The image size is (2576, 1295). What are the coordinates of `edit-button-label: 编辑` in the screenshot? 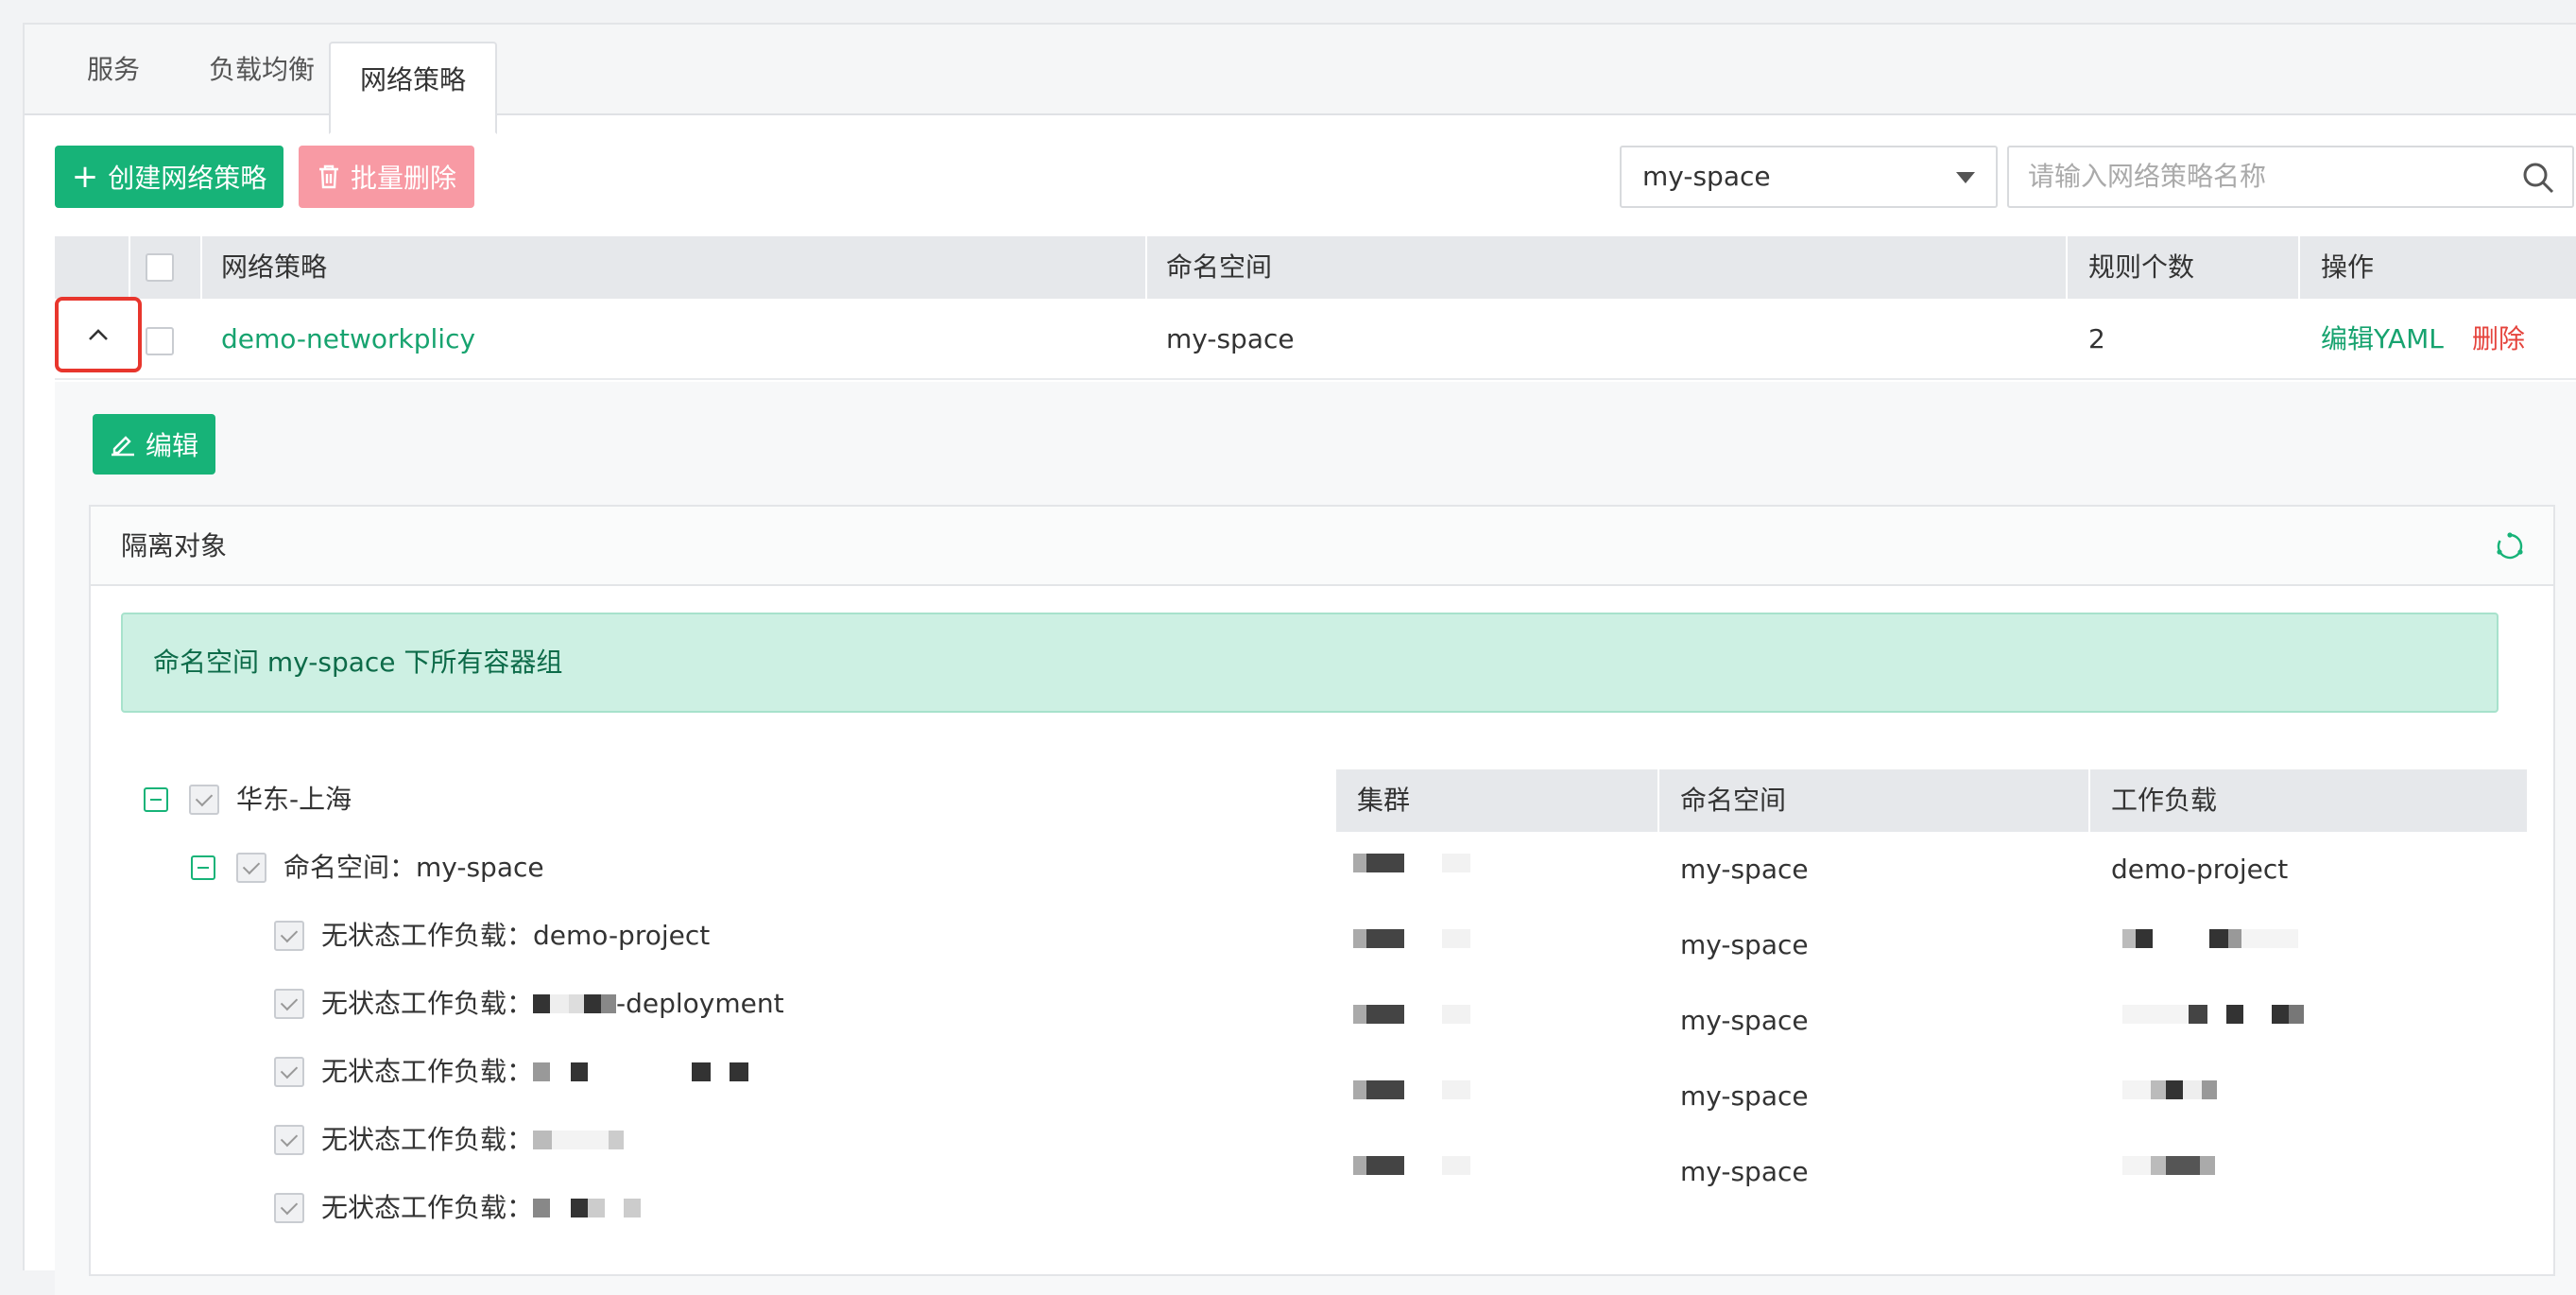 It's located at (171, 446).